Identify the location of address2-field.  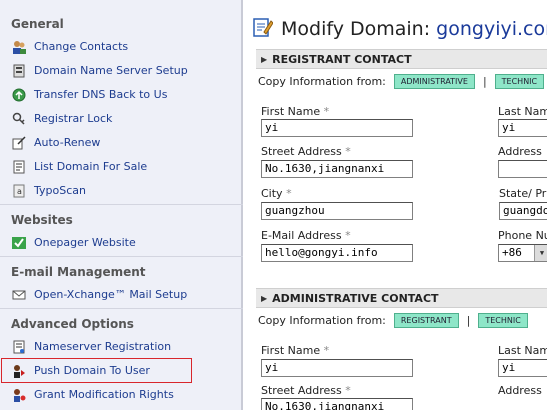
(522, 169).